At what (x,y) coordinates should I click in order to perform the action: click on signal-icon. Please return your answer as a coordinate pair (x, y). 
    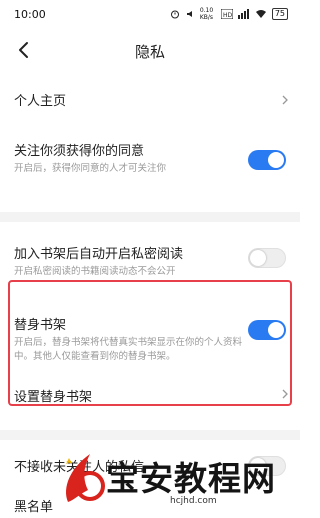
    Looking at the image, I should click on (243, 14).